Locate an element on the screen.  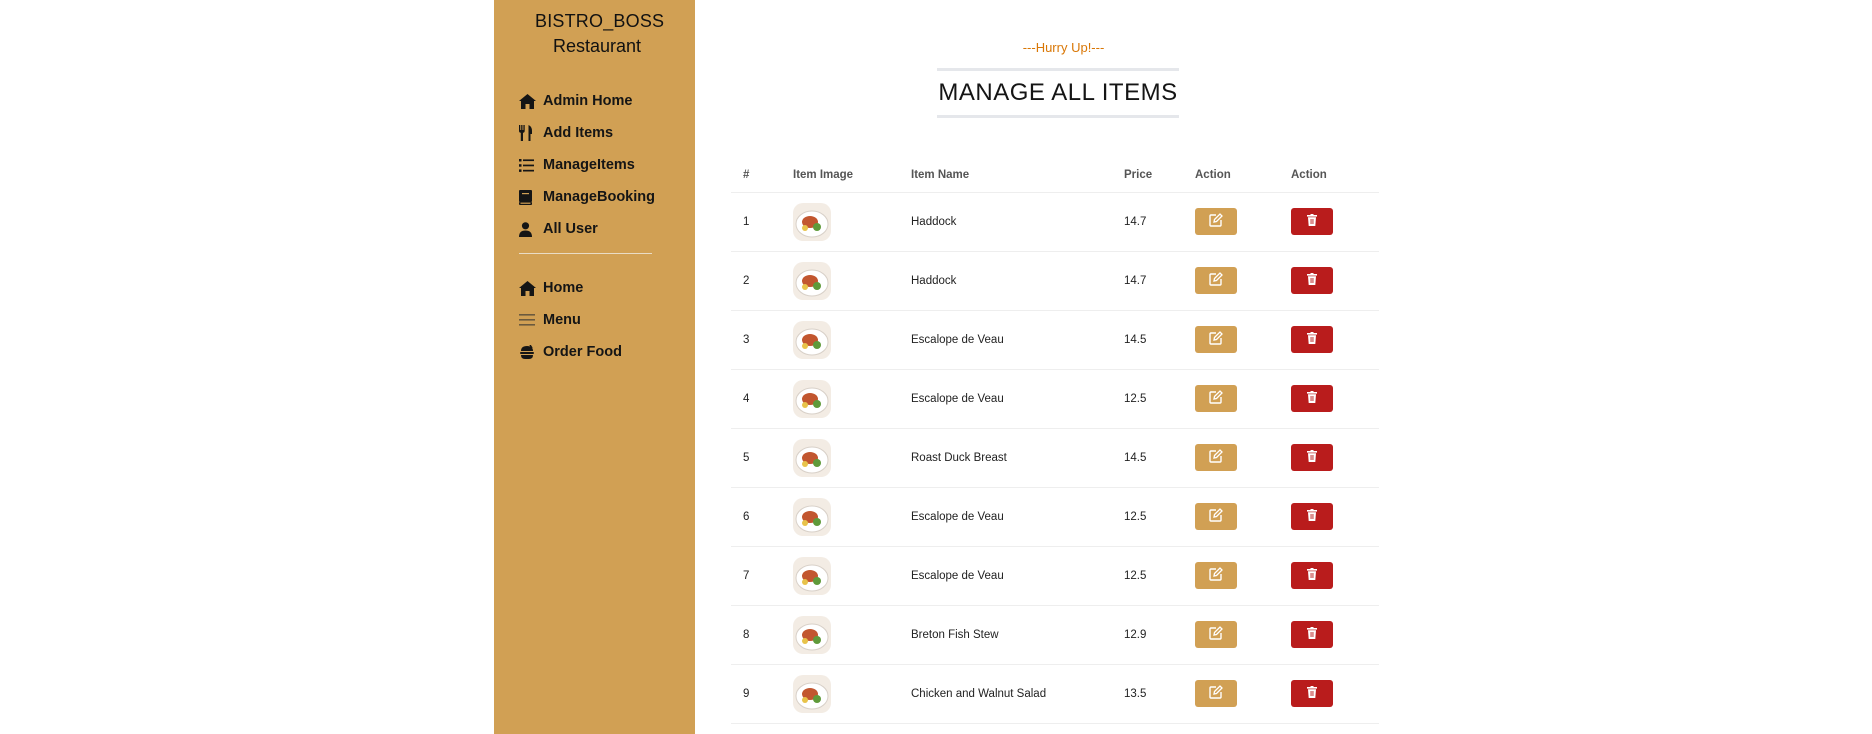
item-name: Breton Fish Stew is located at coordinates (1017, 635).